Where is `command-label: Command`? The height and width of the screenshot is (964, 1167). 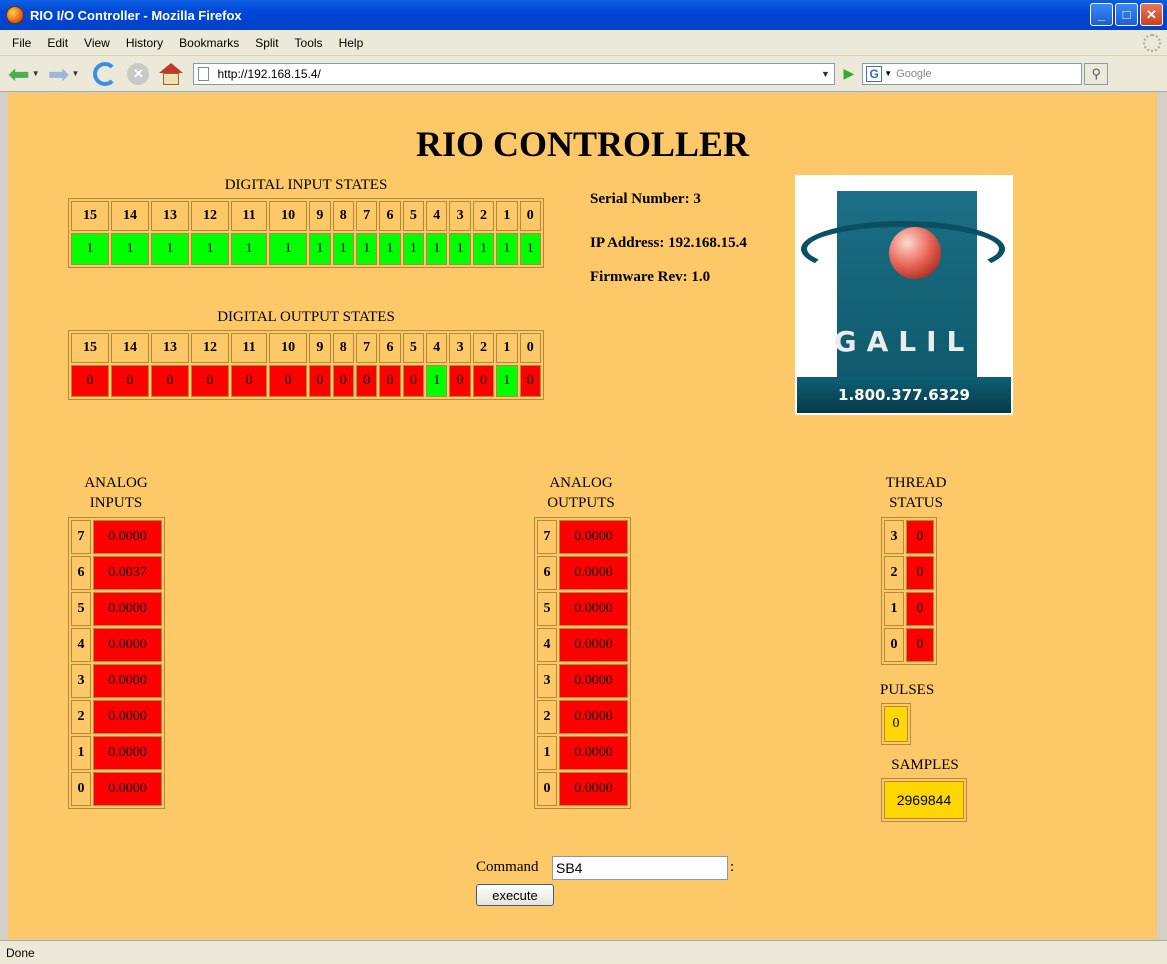 command-label: Command is located at coordinates (507, 867).